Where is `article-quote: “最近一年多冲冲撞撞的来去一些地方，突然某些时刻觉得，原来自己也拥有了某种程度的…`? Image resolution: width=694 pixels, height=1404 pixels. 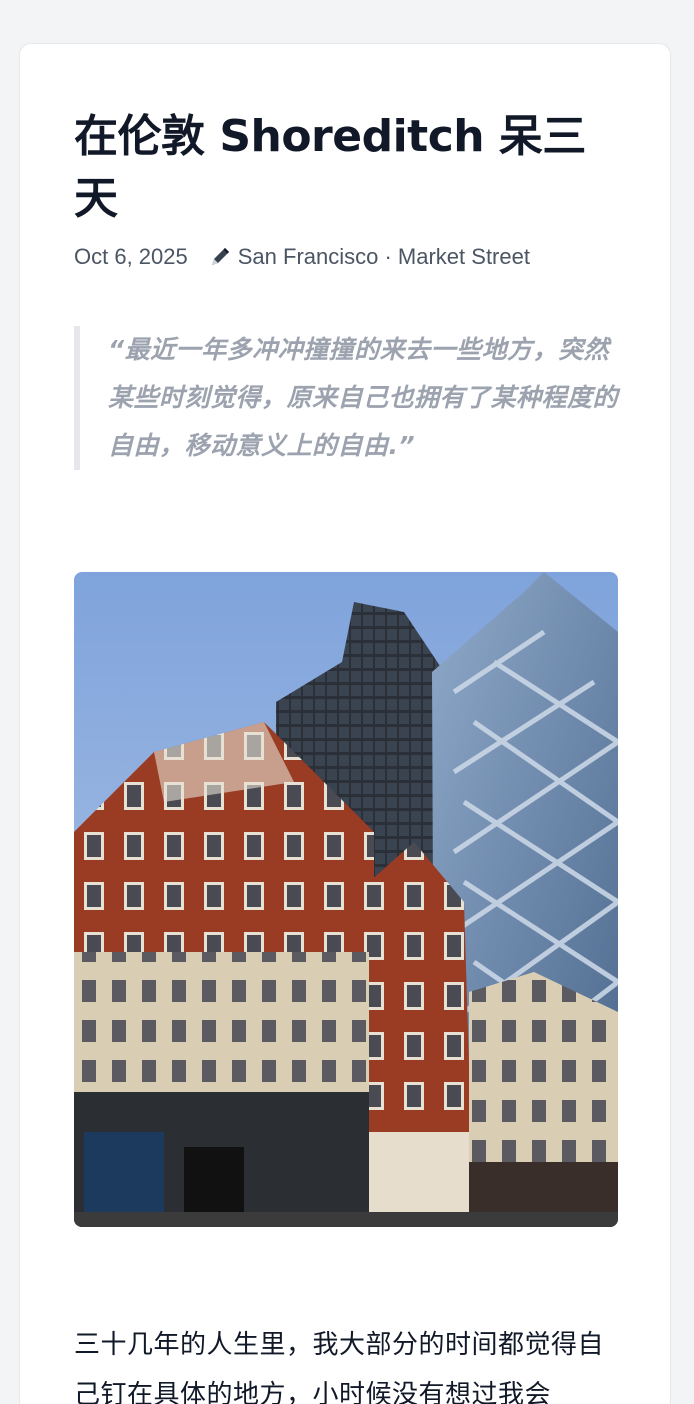
article-quote: “最近一年多冲冲撞撞的来去一些地方，突然某些时刻觉得，原来自己也拥有了某种程度的… is located at coordinates (346, 398).